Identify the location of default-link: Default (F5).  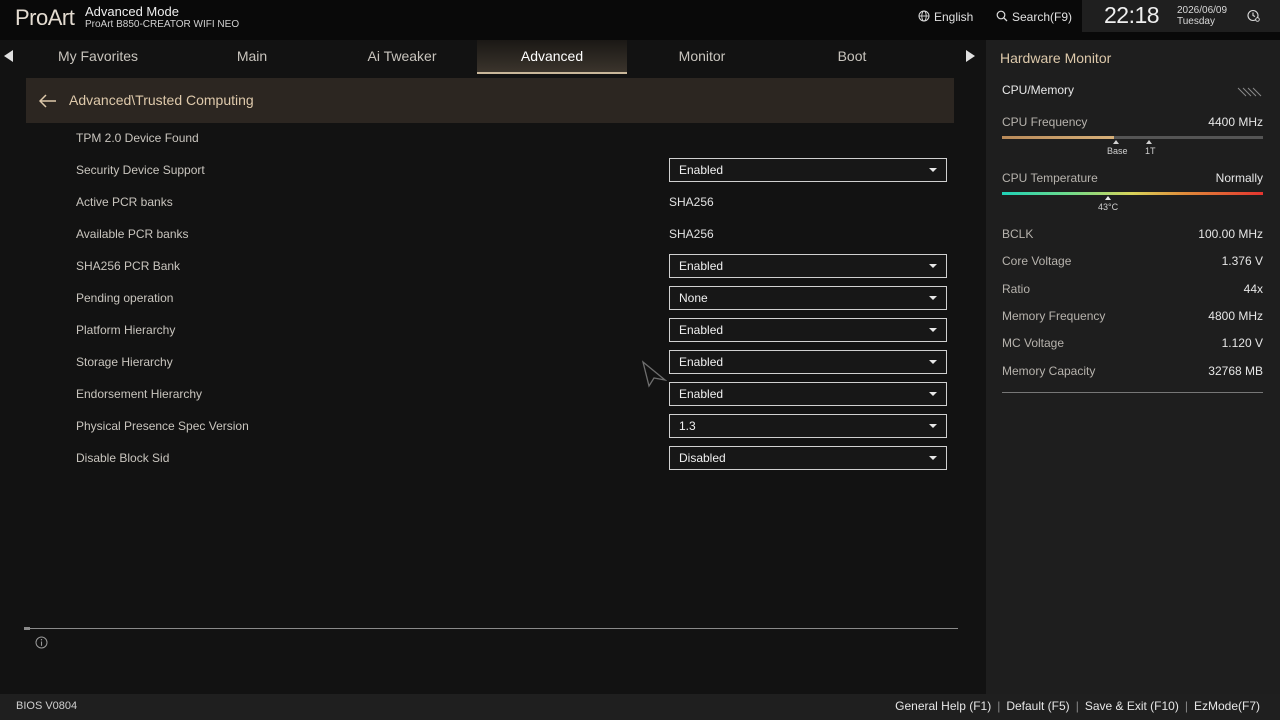
(1037, 706).